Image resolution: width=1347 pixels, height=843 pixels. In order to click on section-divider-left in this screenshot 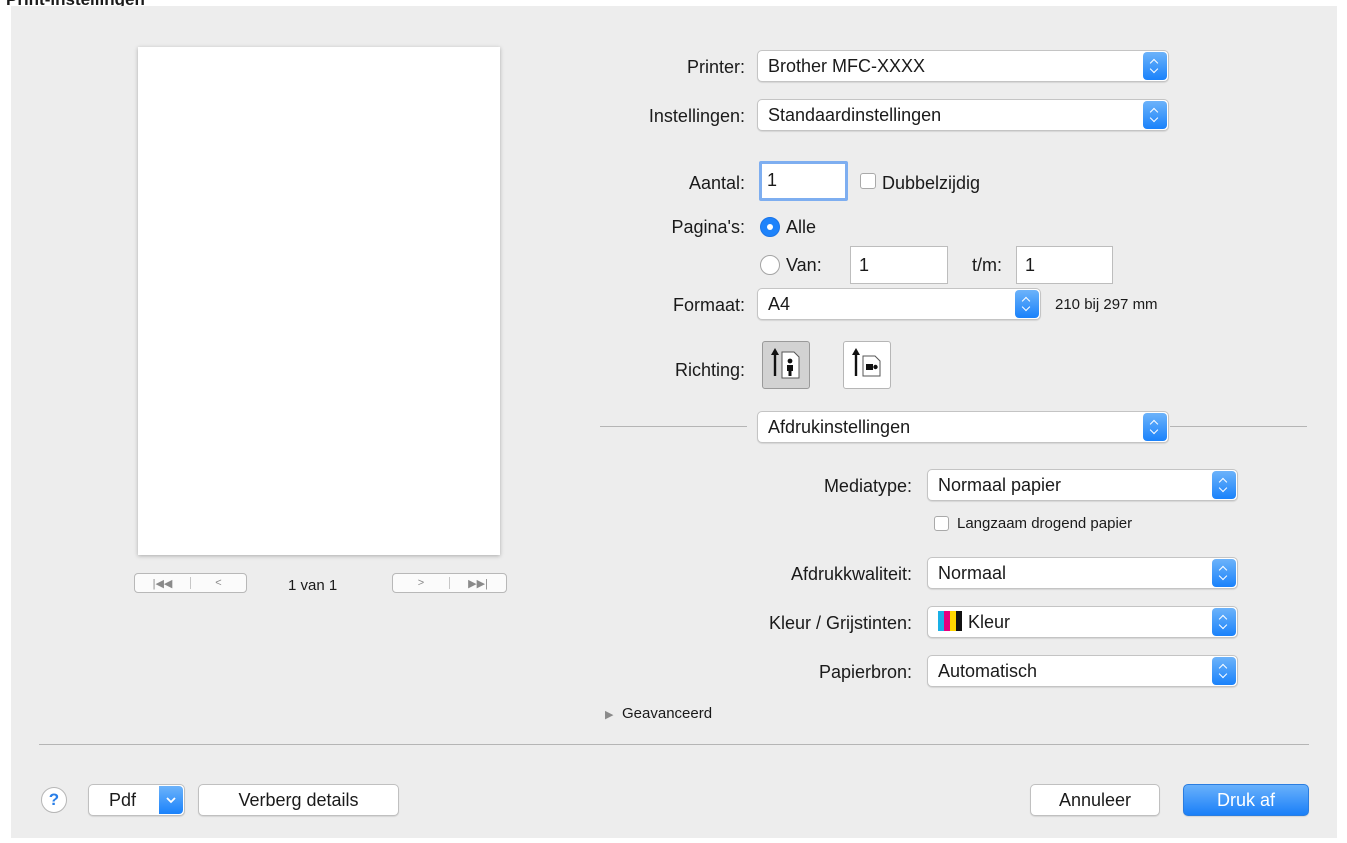, I will do `click(673, 426)`.